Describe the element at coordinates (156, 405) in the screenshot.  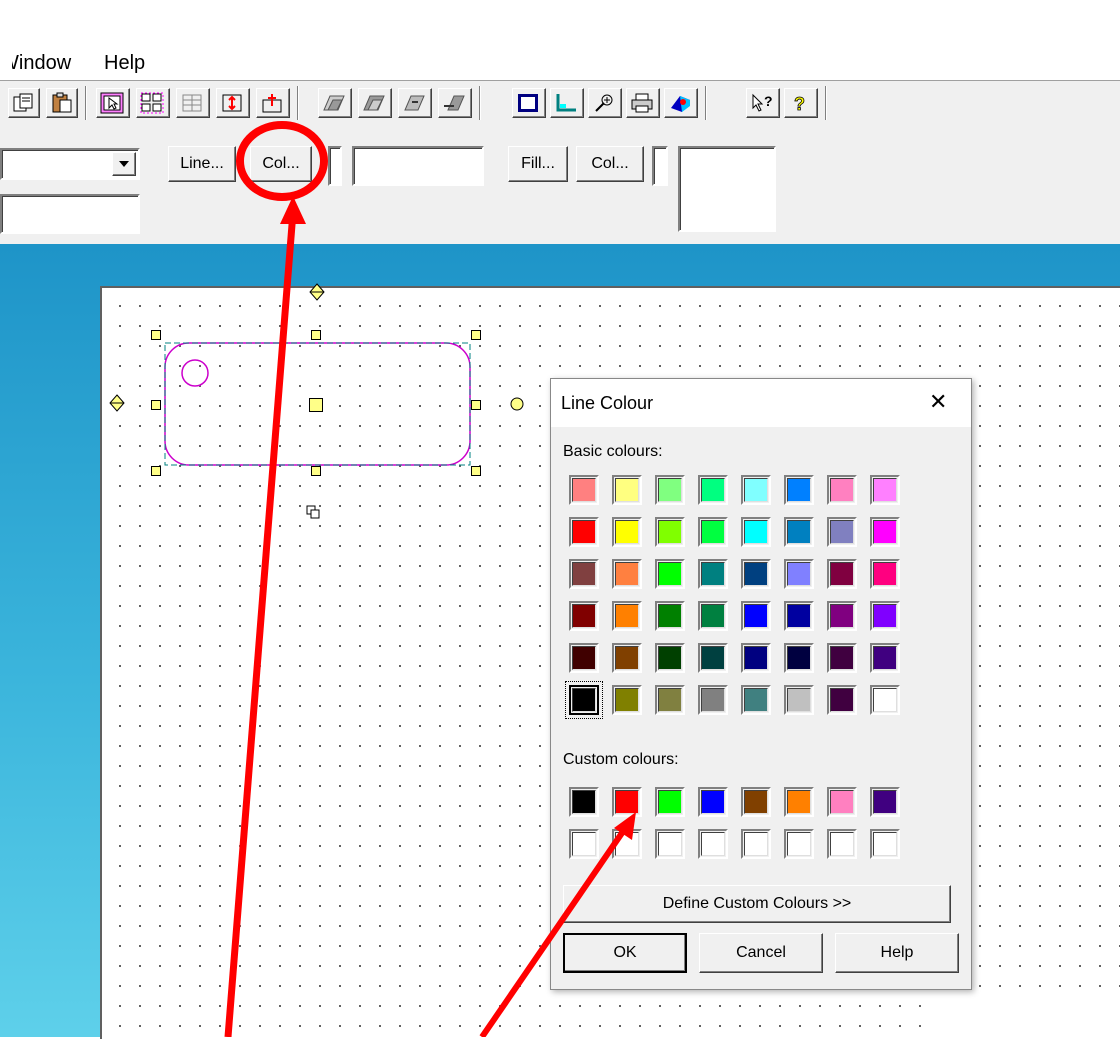
I see `resize-handle-w` at that location.